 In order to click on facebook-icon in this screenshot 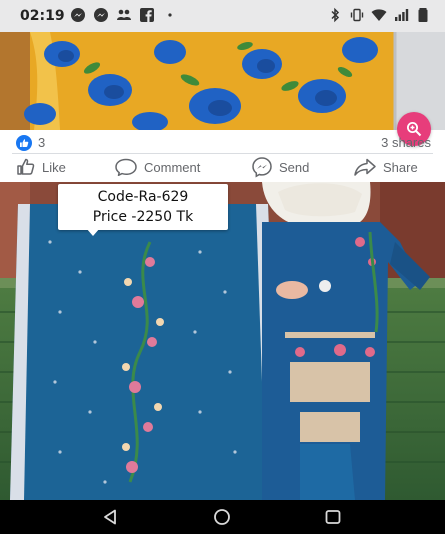, I will do `click(147, 15)`.